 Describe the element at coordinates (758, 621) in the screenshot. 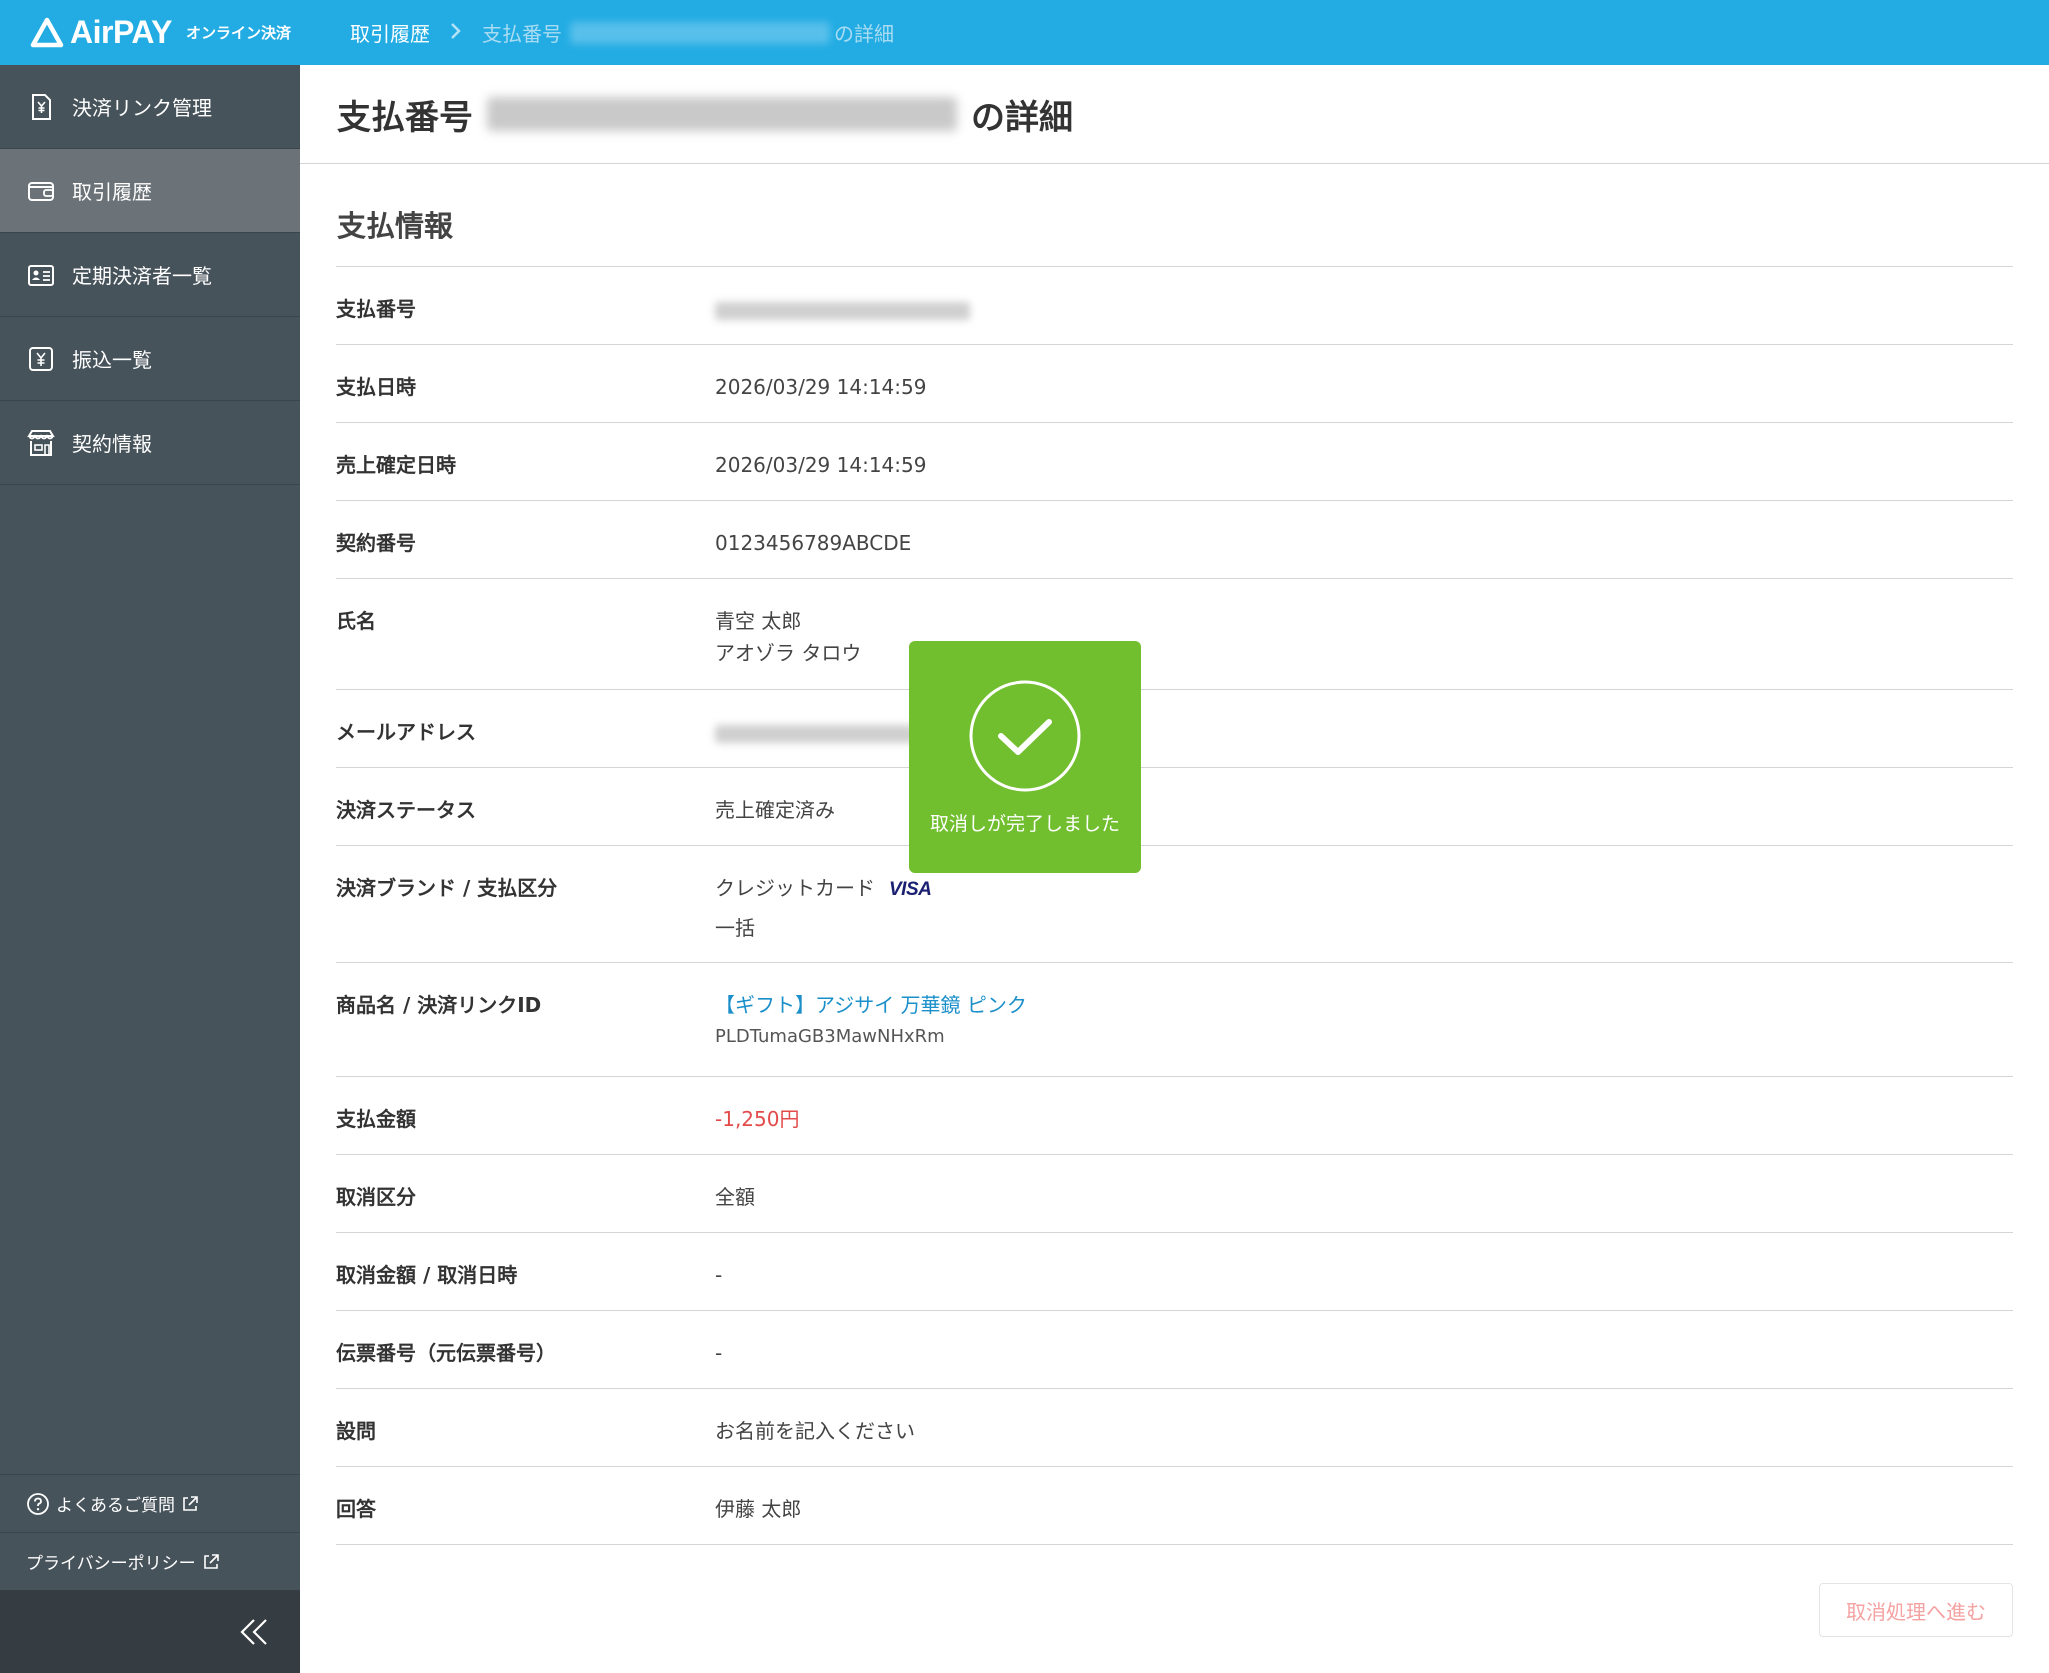

I see `name-value: 青空 太郎` at that location.